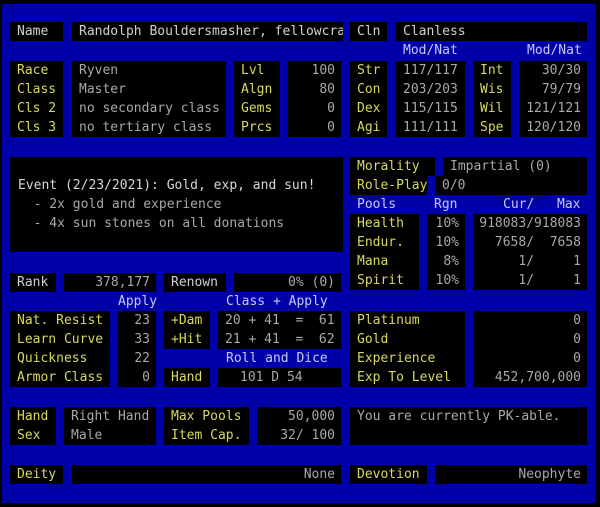 This screenshot has height=507, width=600. What do you see at coordinates (530, 280) in the screenshot?
I see `pool-spirit-value: 1/ 1` at bounding box center [530, 280].